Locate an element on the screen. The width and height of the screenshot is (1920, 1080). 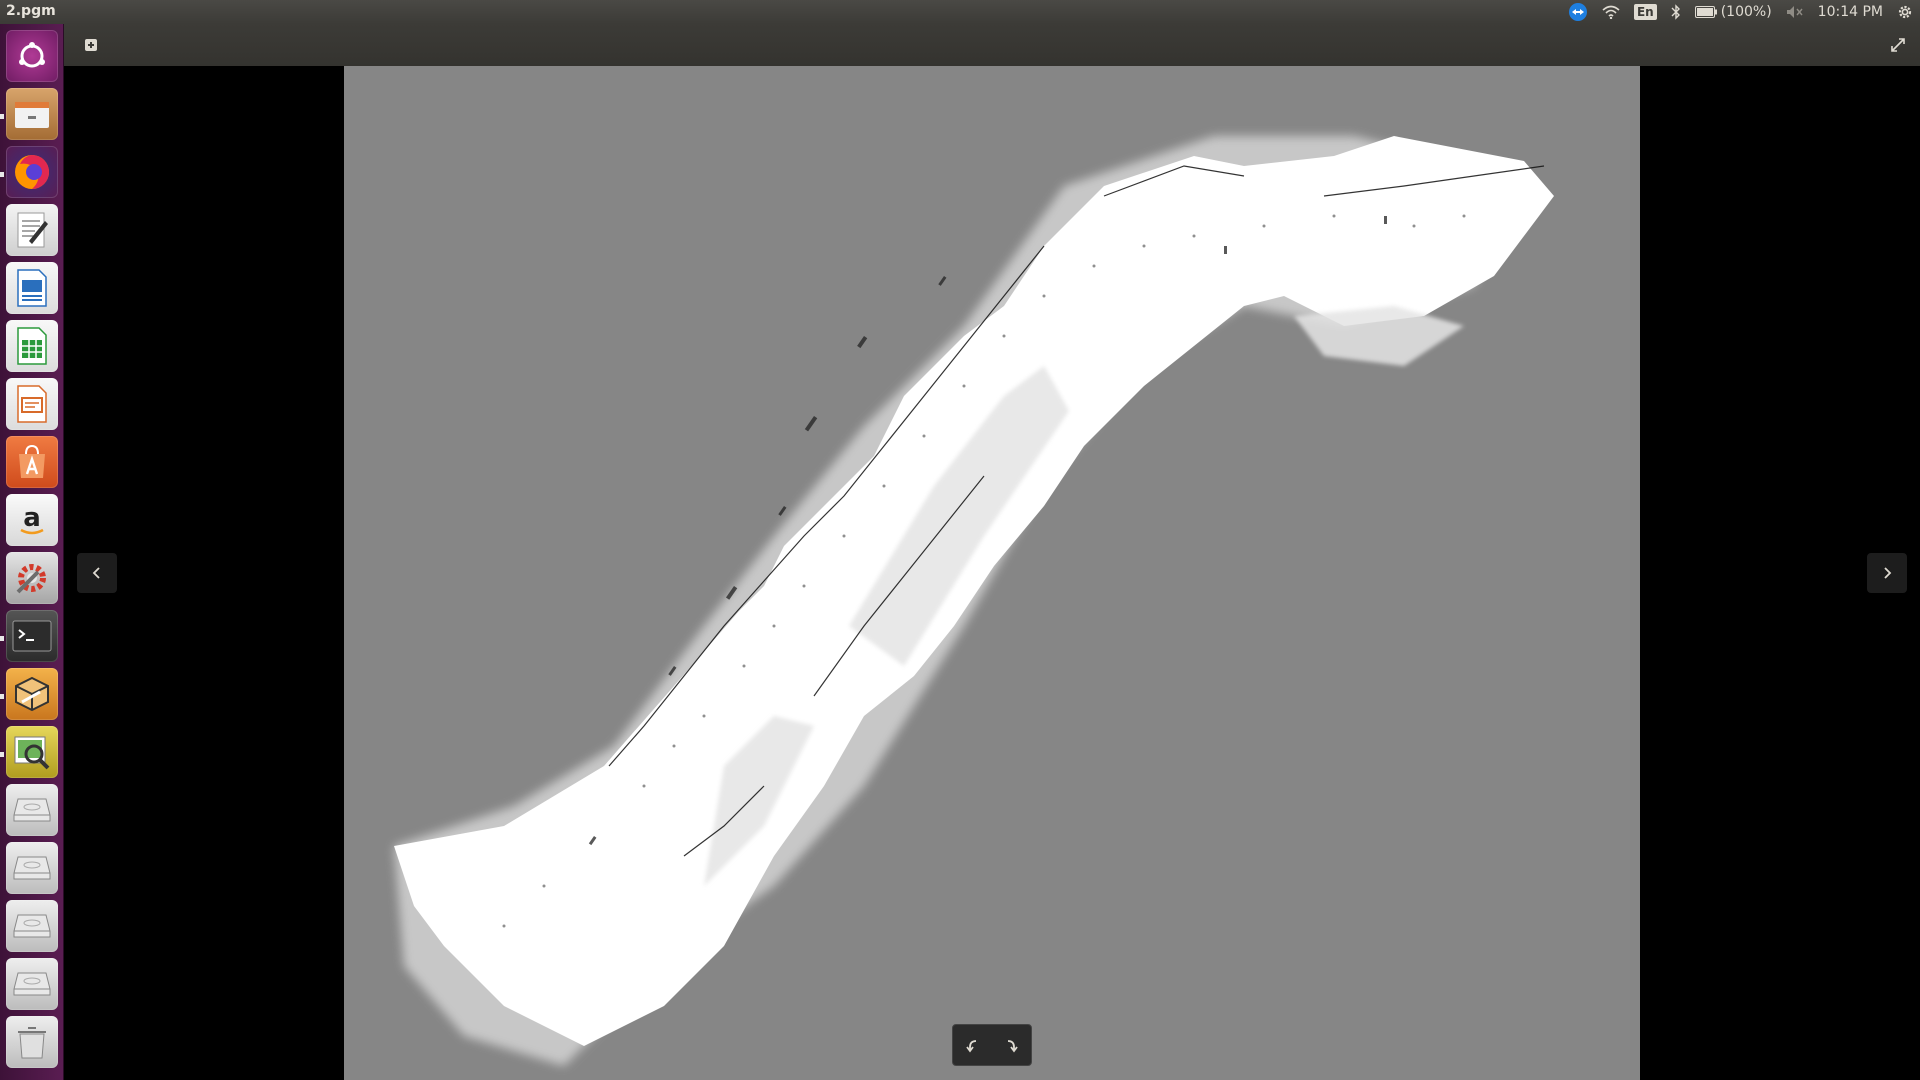
box-app-icon is located at coordinates (32, 694).